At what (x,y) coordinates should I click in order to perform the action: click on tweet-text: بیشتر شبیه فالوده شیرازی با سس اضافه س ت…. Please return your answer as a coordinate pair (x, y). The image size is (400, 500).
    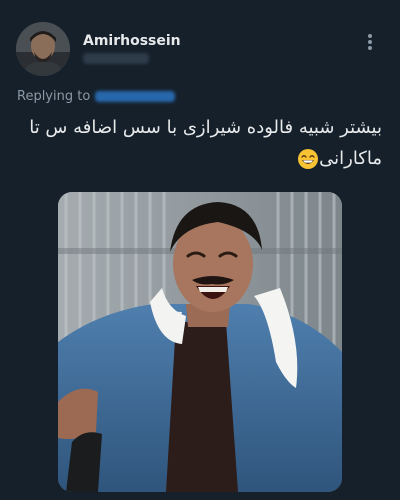
    Looking at the image, I should click on (199, 143).